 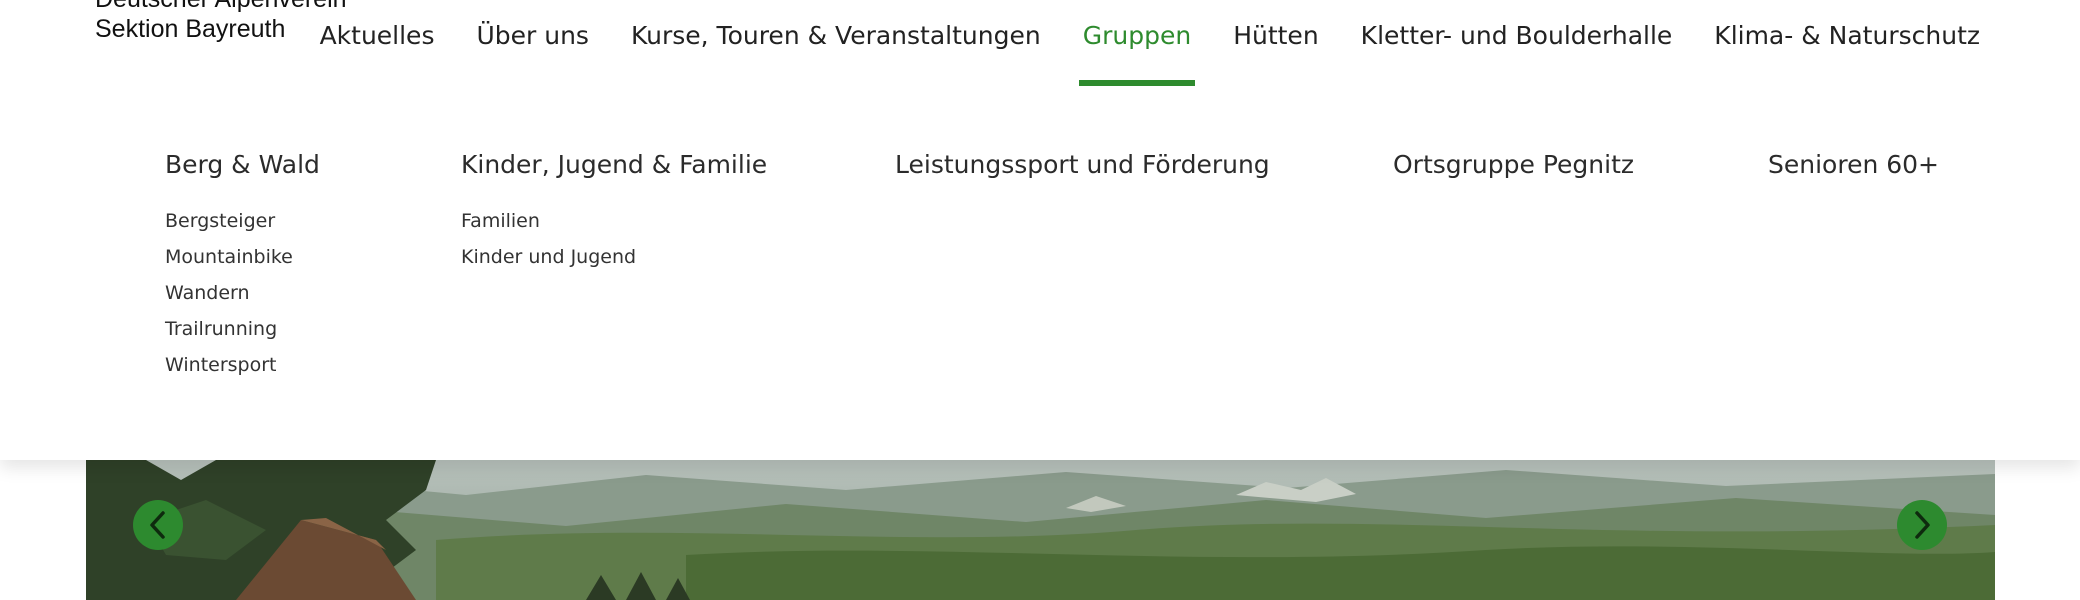 I want to click on dropdown-links-kinder-jugend: Familien Kinder und Jugend, so click(x=614, y=239).